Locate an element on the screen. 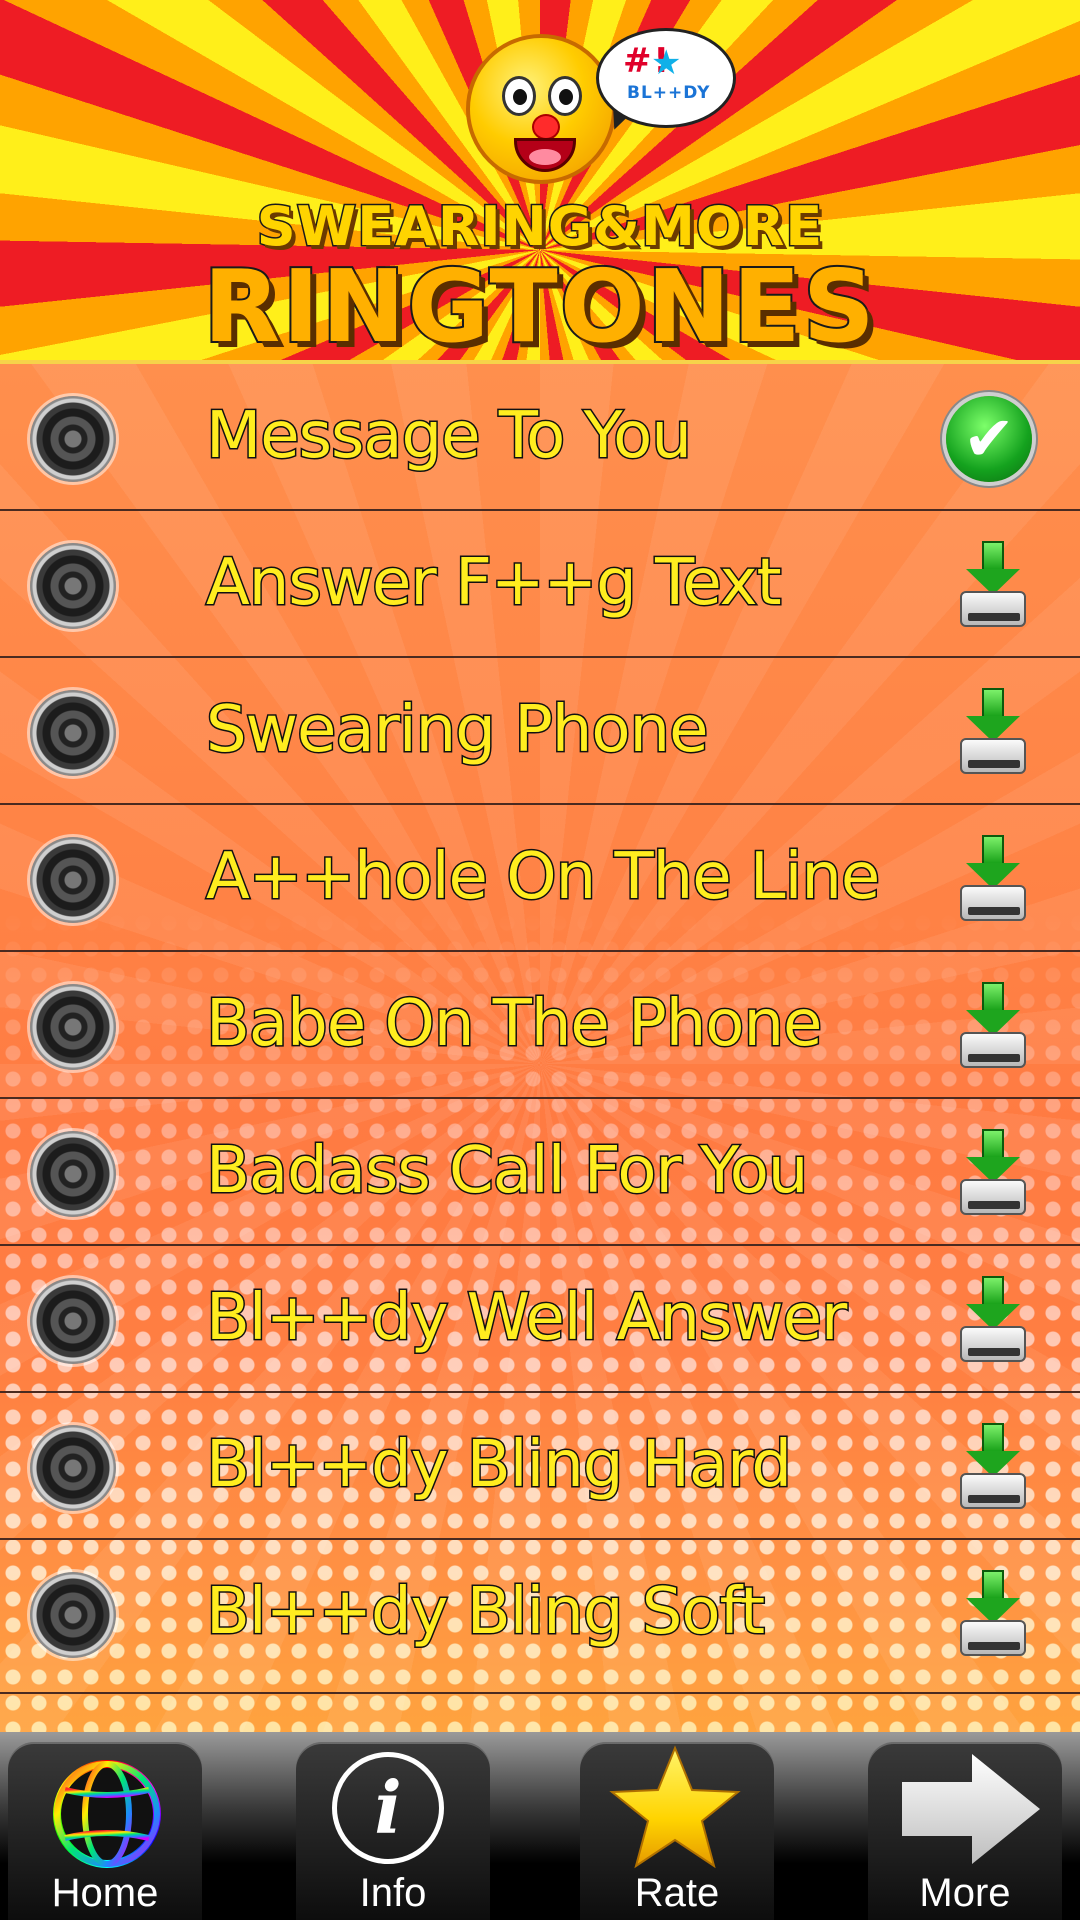  arrow-right-icon is located at coordinates (971, 1809).